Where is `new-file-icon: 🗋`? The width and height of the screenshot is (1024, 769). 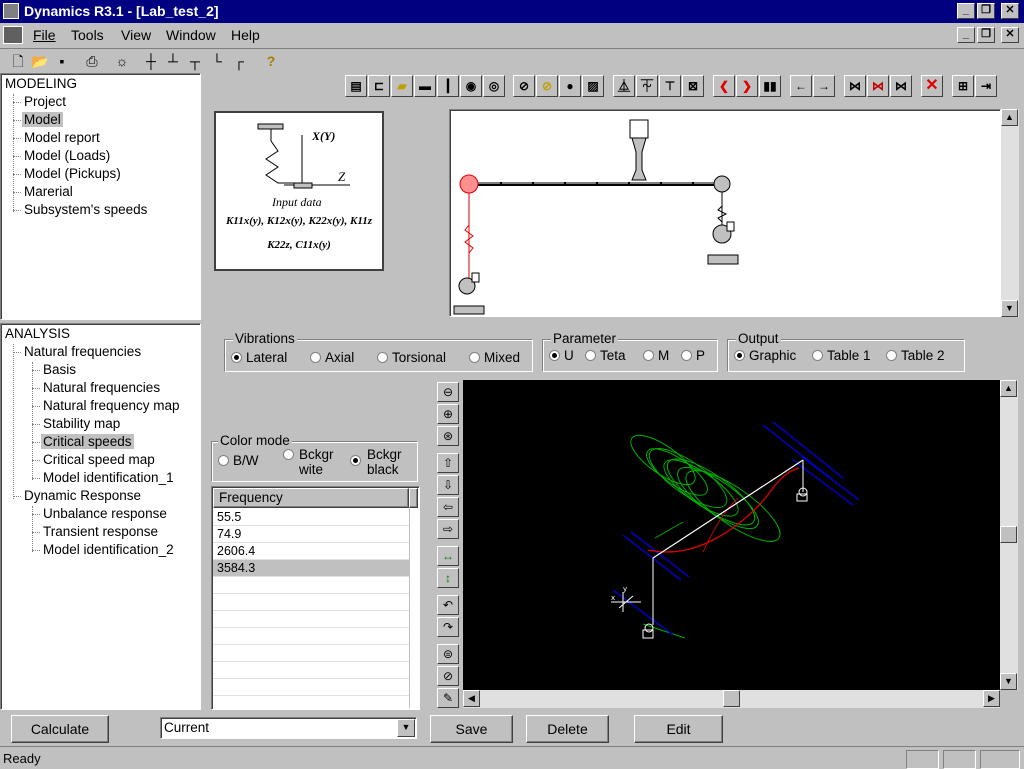
new-file-icon: 🗋 is located at coordinates (18, 61).